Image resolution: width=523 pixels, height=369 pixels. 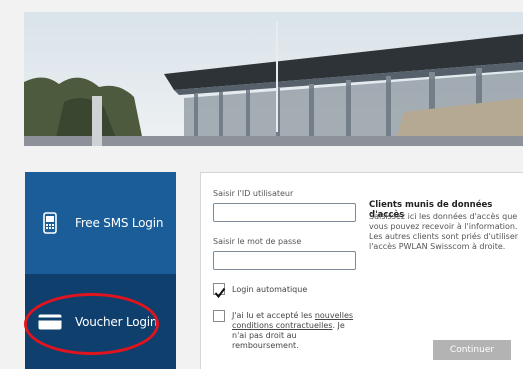 I want to click on tab-free-sms-login-label: Free SMS Login, so click(x=119, y=223).